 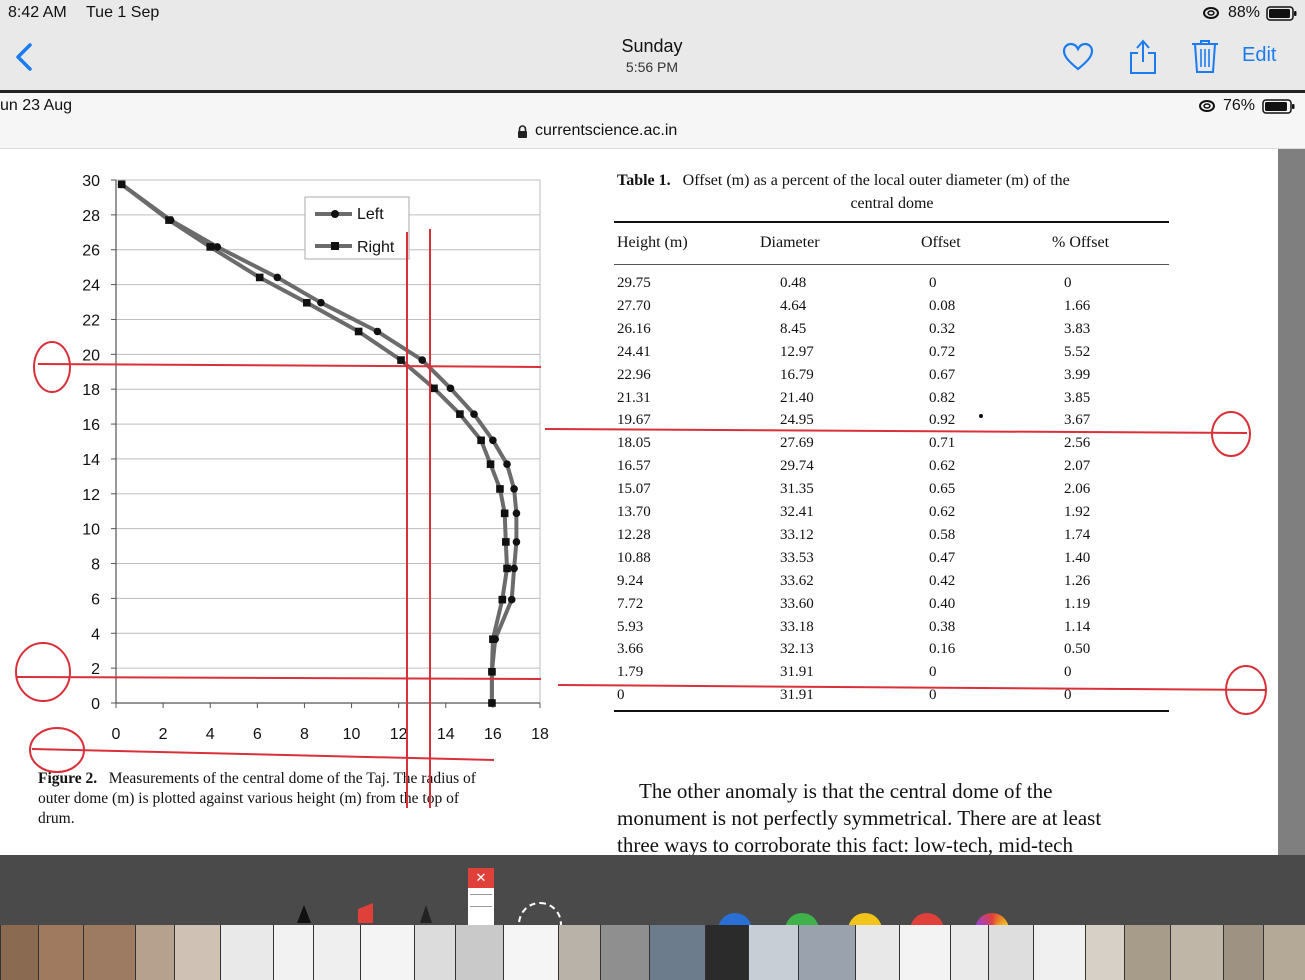 What do you see at coordinates (652, 46) in the screenshot?
I see `nav-title: Sunday` at bounding box center [652, 46].